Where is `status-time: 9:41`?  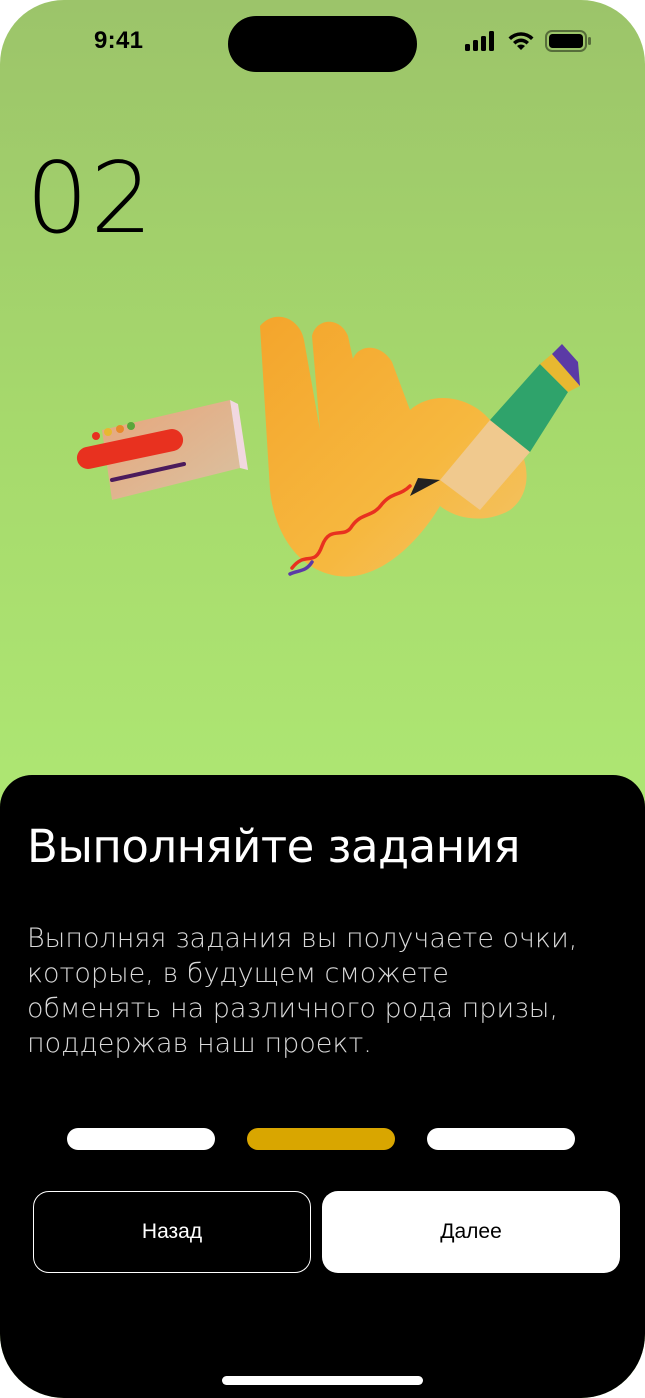 status-time: 9:41 is located at coordinates (119, 40).